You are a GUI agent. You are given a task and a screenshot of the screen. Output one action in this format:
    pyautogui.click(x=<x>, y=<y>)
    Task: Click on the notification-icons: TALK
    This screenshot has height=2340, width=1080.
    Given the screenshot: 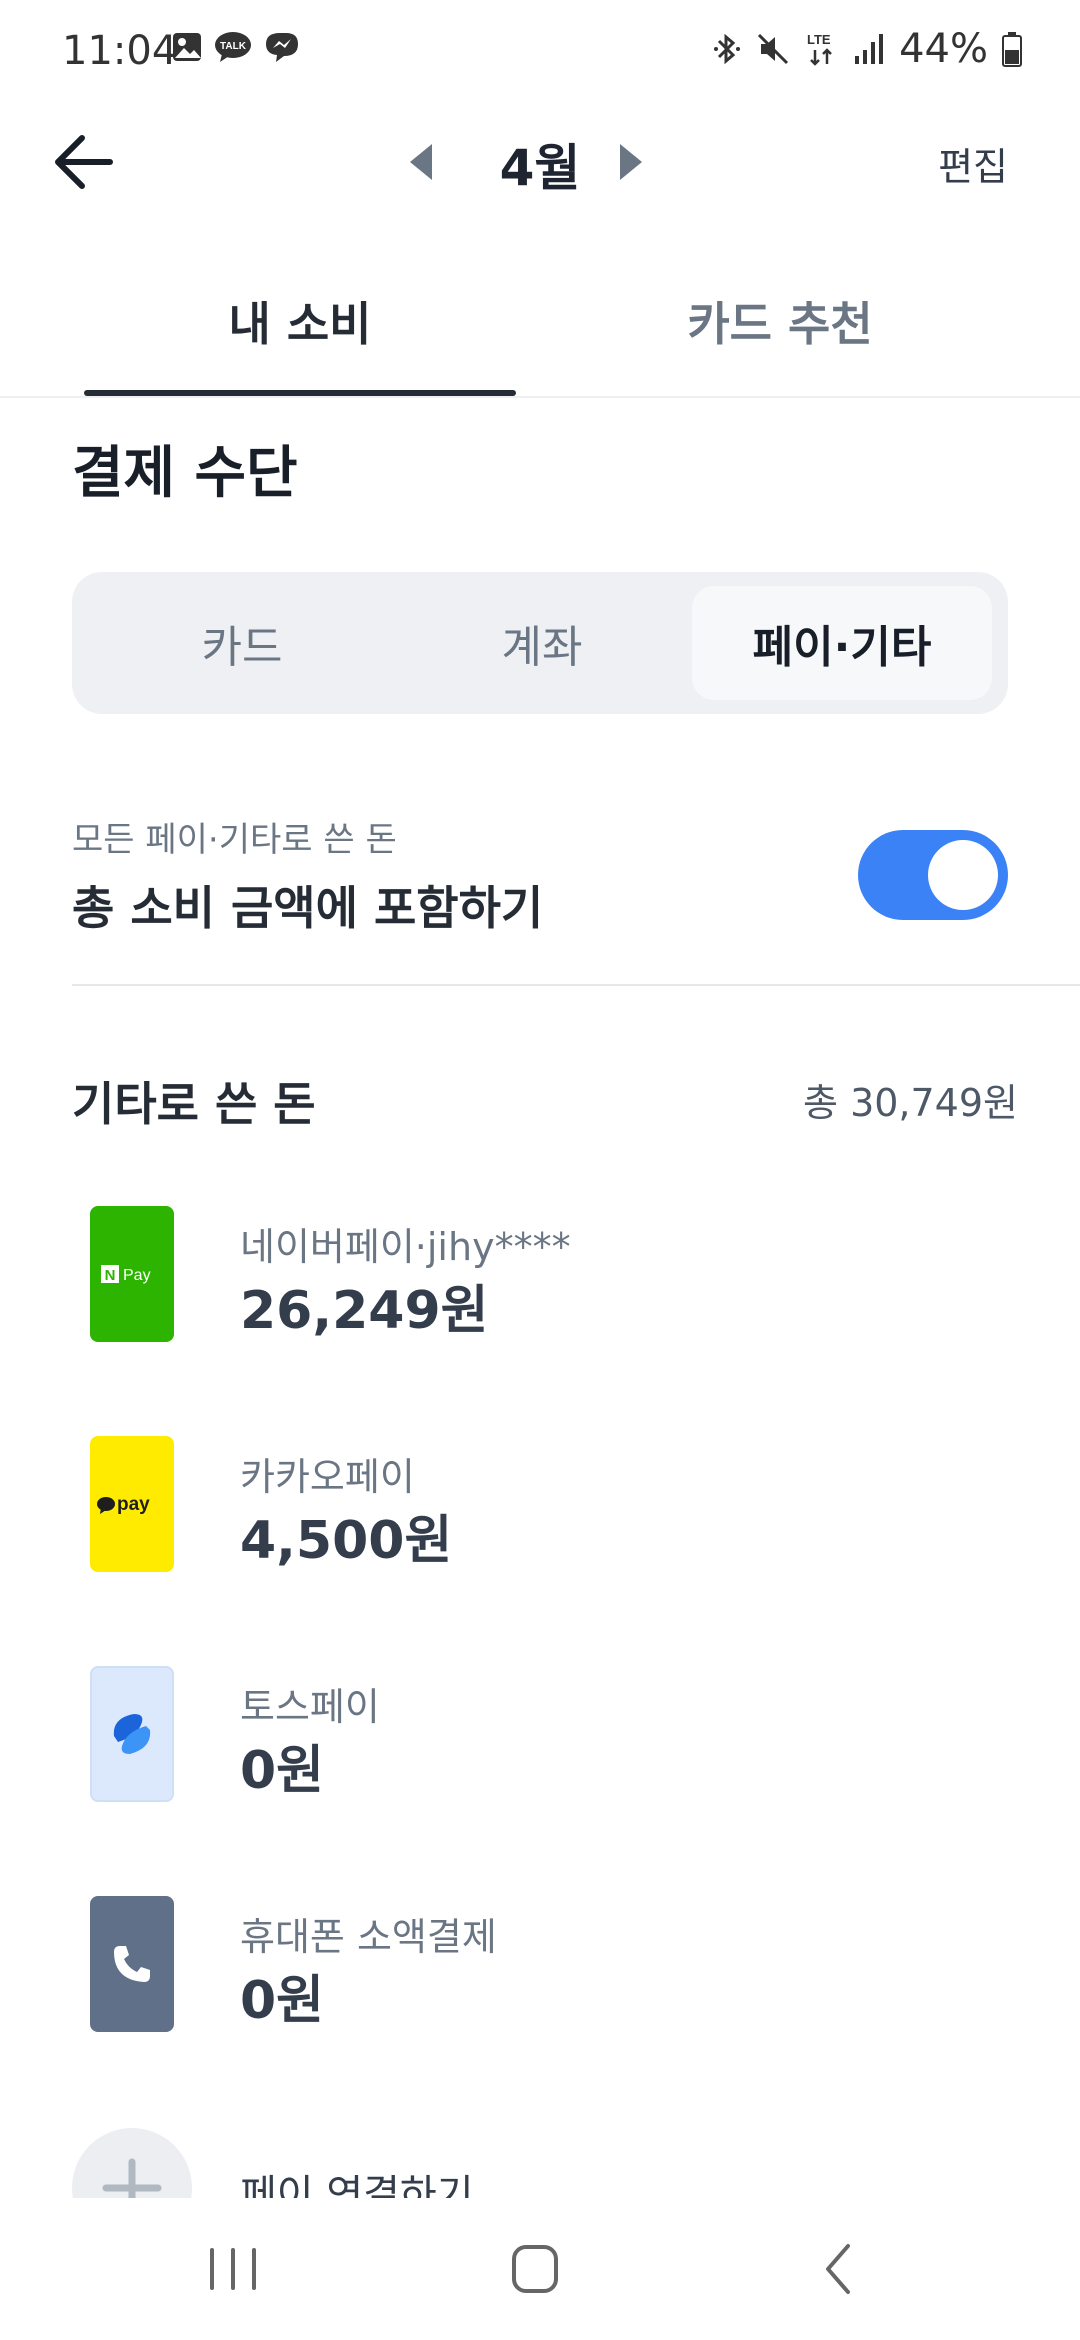 What is the action you would take?
    pyautogui.click(x=236, y=47)
    